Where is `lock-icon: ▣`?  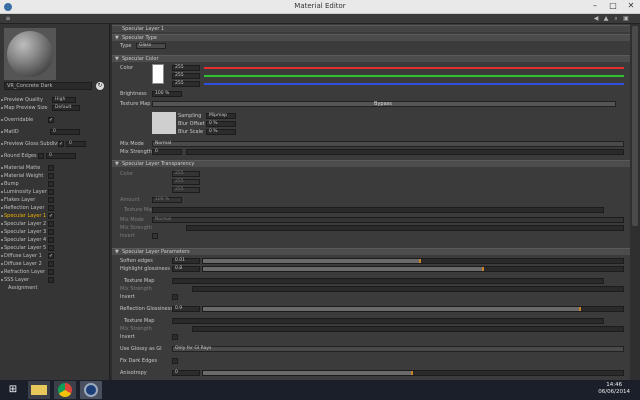
lock-icon: ▣ is located at coordinates (626, 19).